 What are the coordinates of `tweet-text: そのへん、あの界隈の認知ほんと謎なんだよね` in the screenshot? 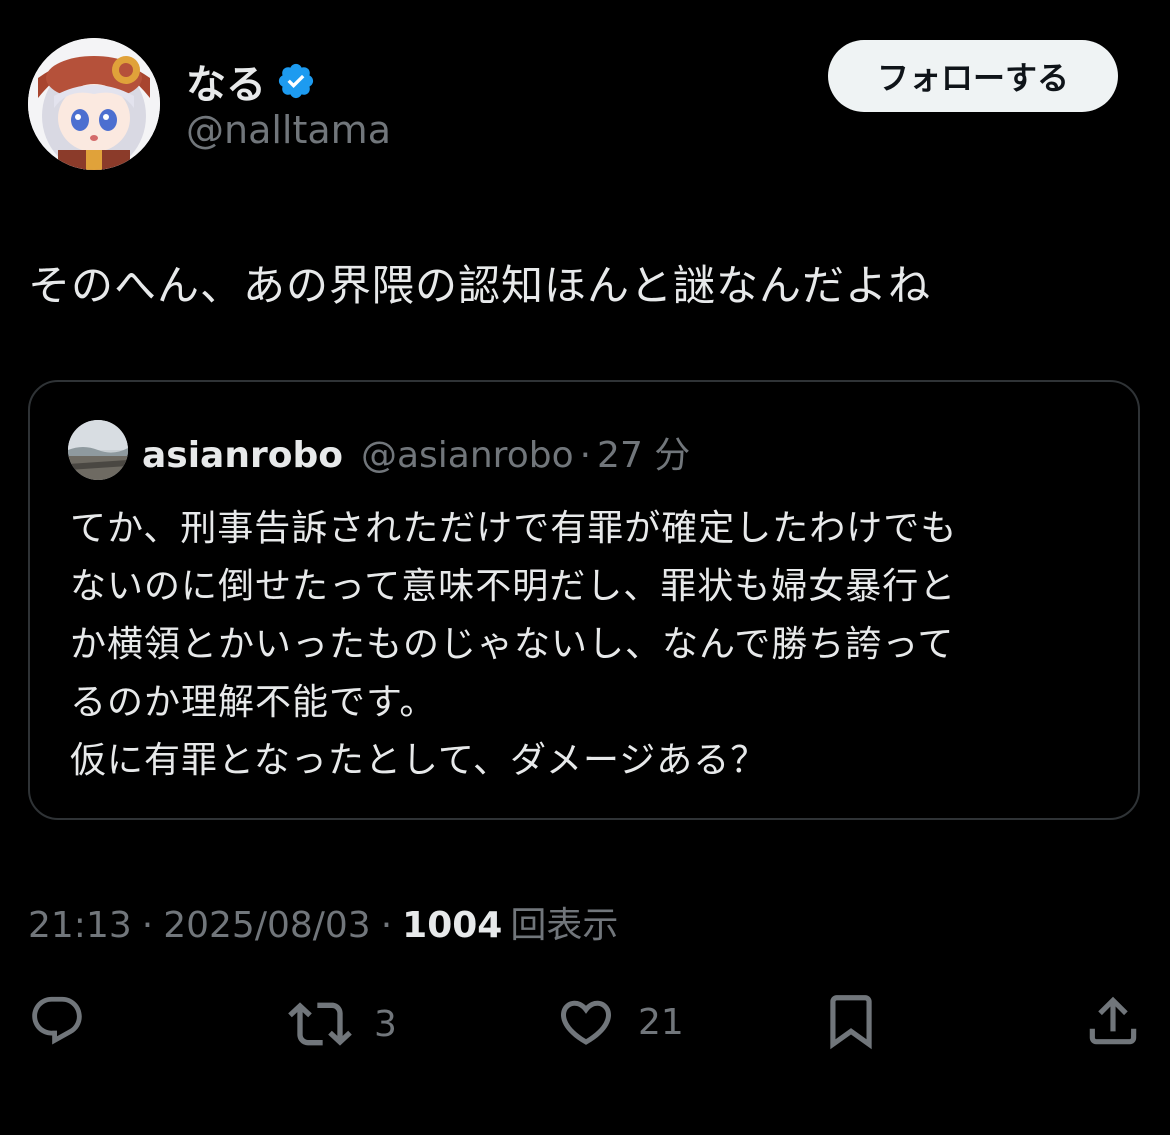 It's located at (480, 285).